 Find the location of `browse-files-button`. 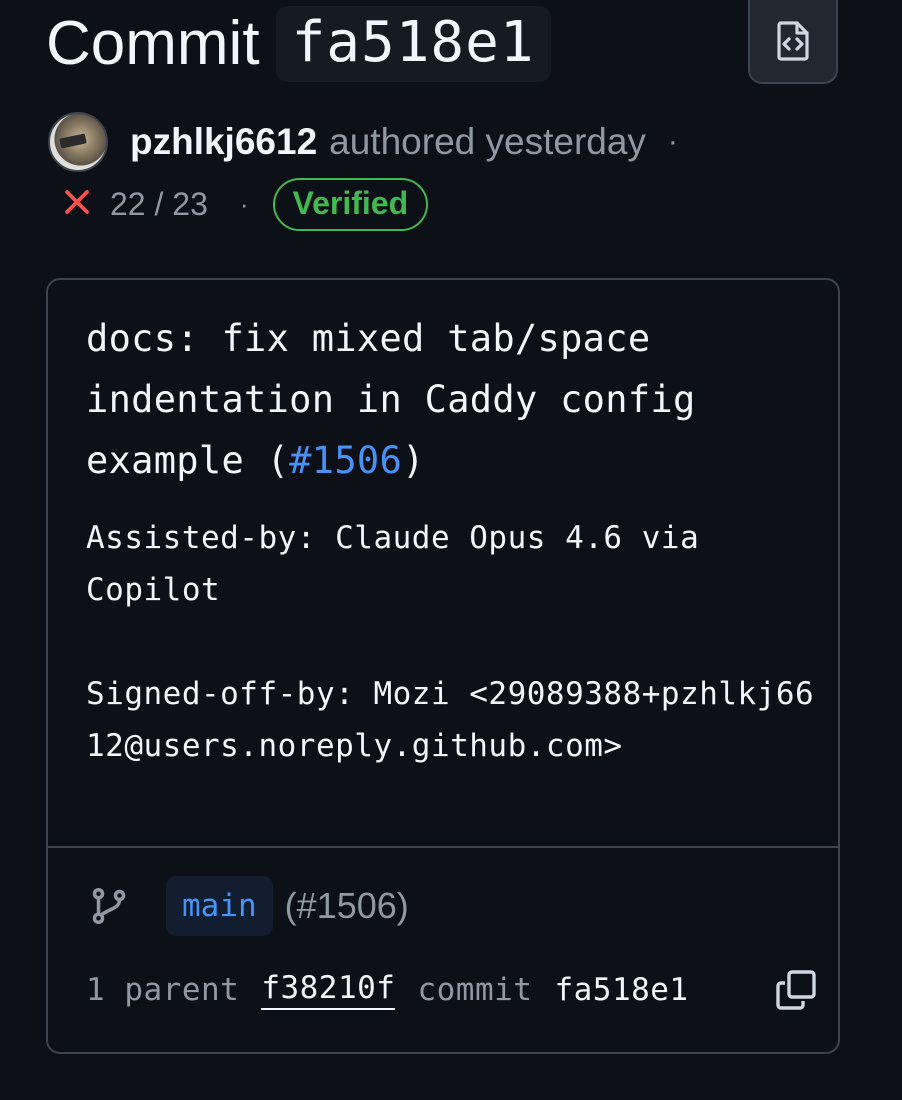

browse-files-button is located at coordinates (793, 42).